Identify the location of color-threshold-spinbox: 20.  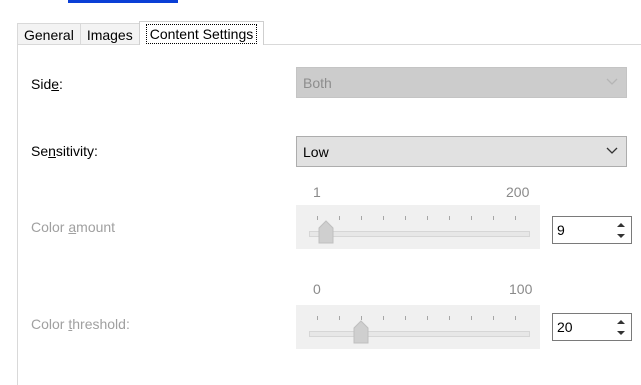
(592, 327).